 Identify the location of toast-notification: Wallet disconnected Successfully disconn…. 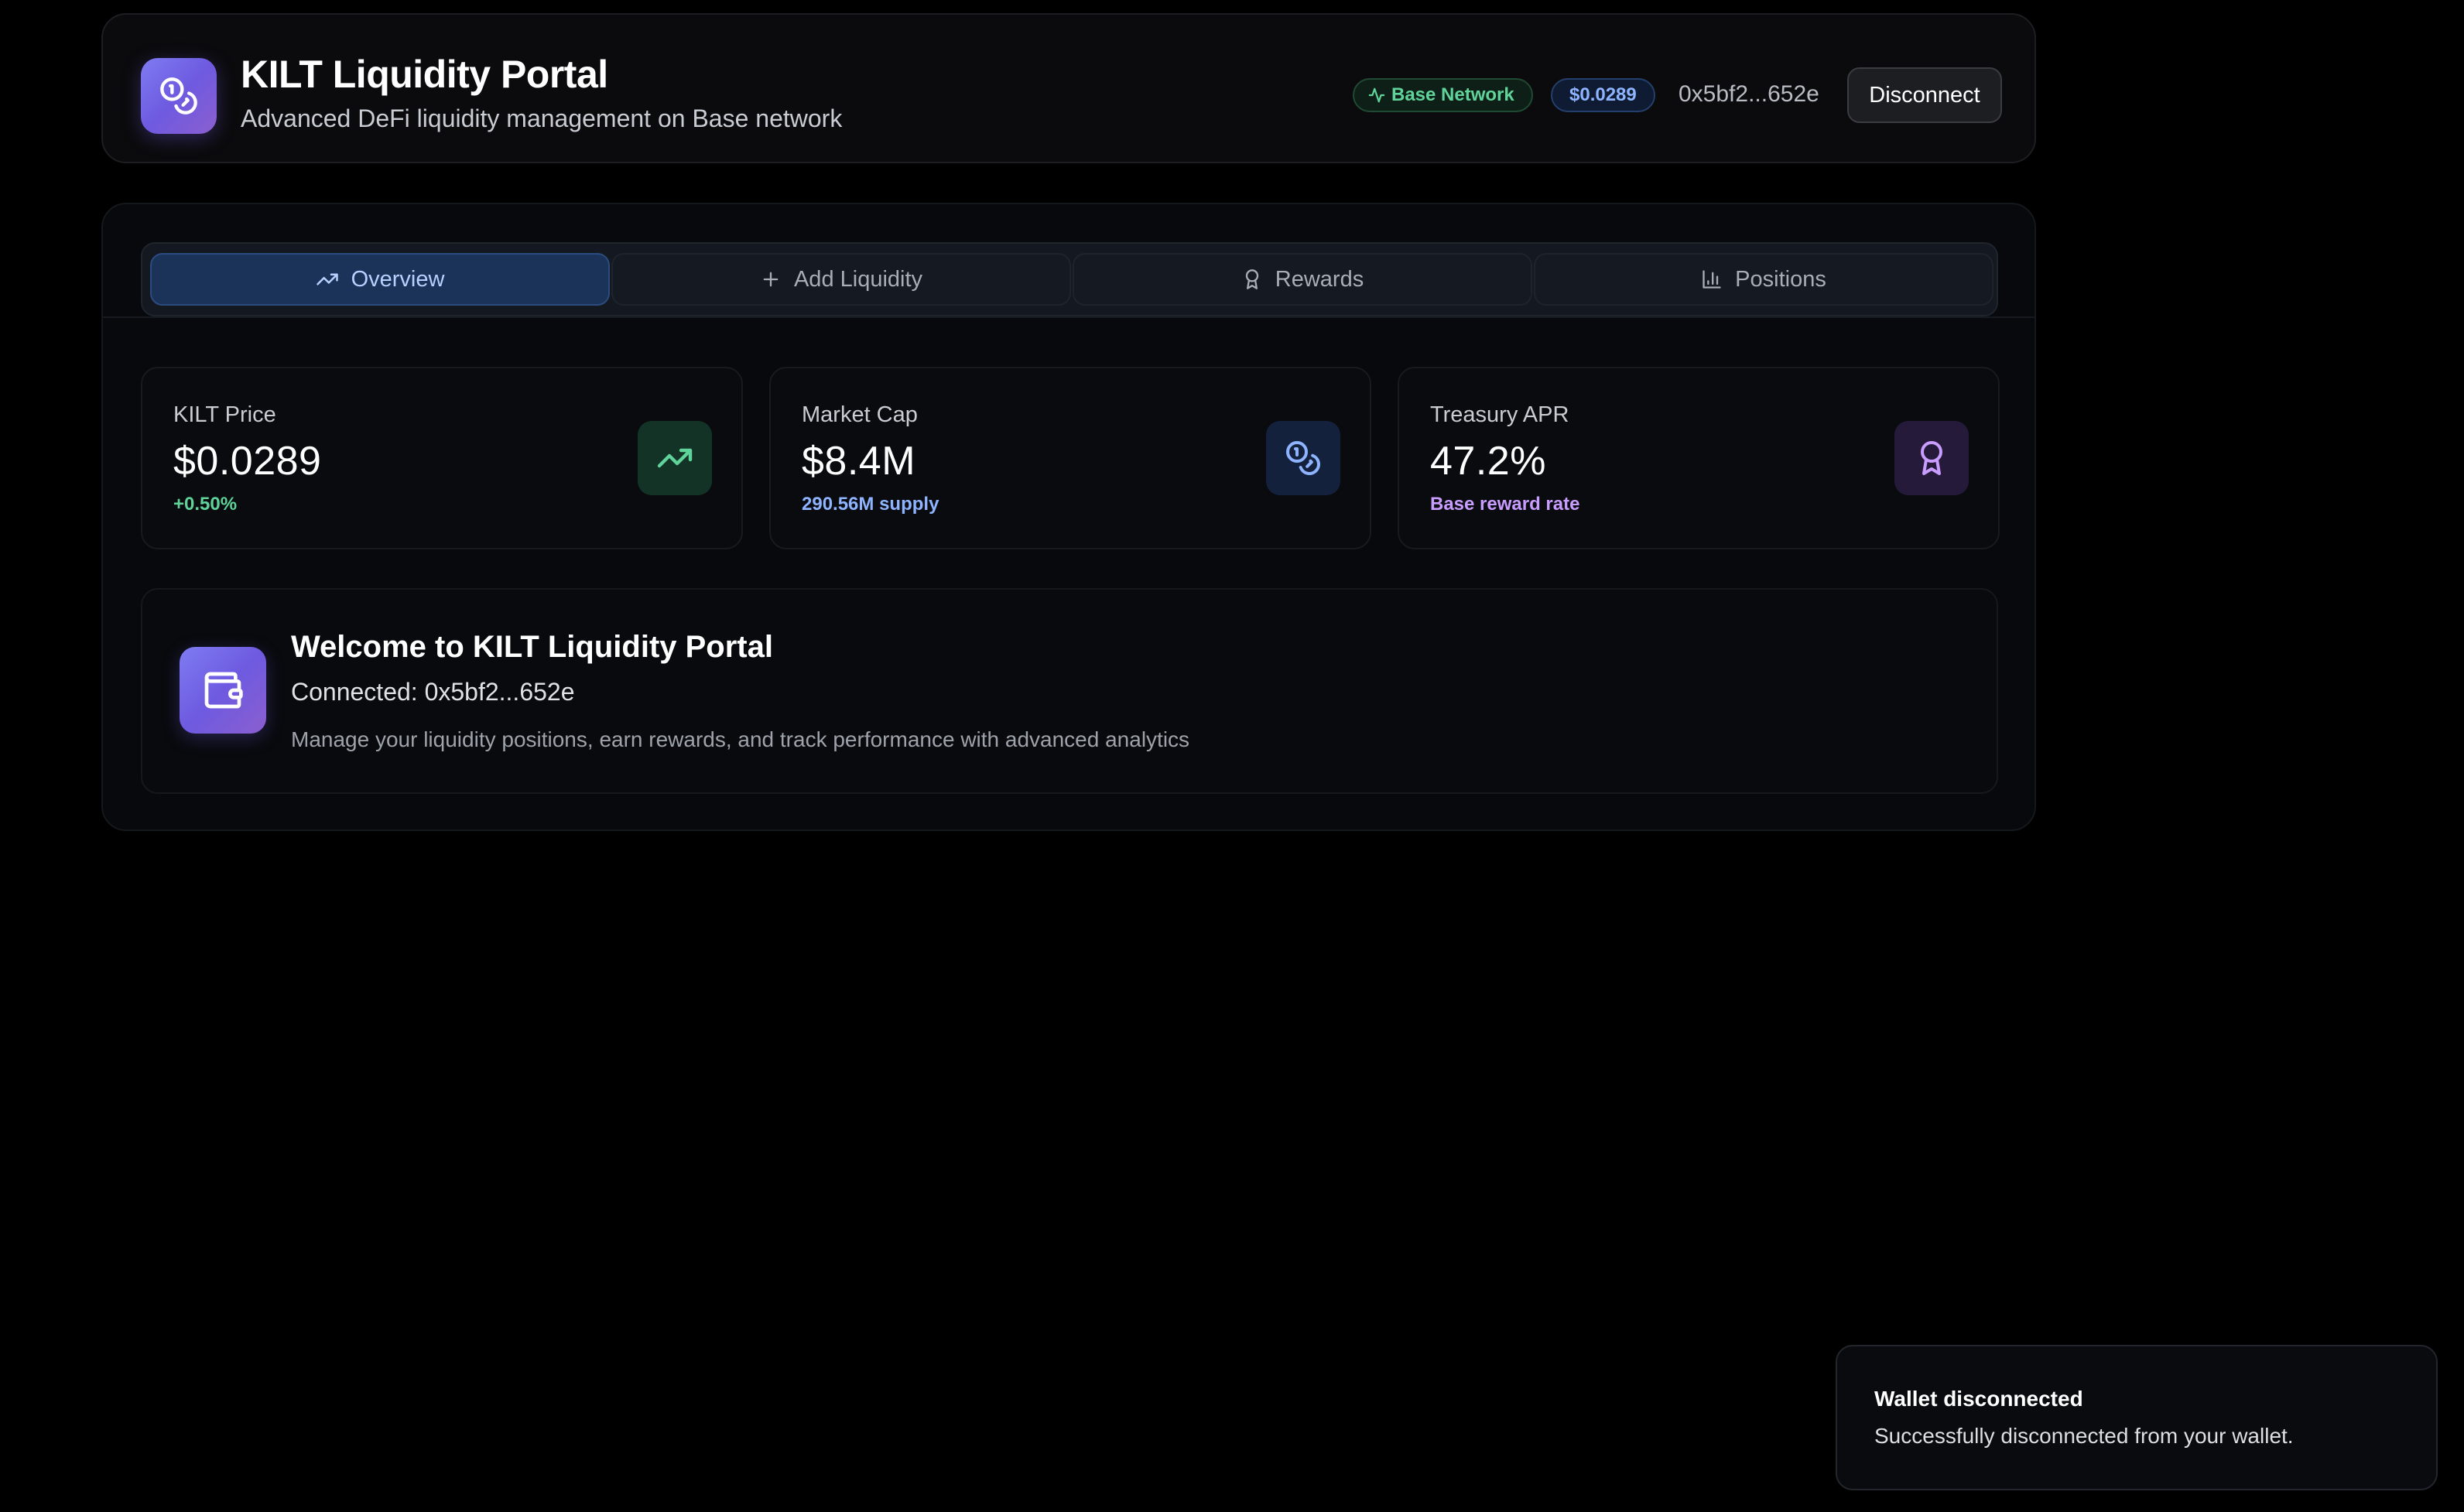
(2137, 1417).